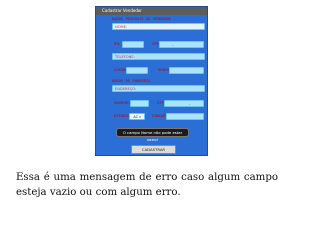  I want to click on address-field: ENDEREÇO:, so click(158, 88).